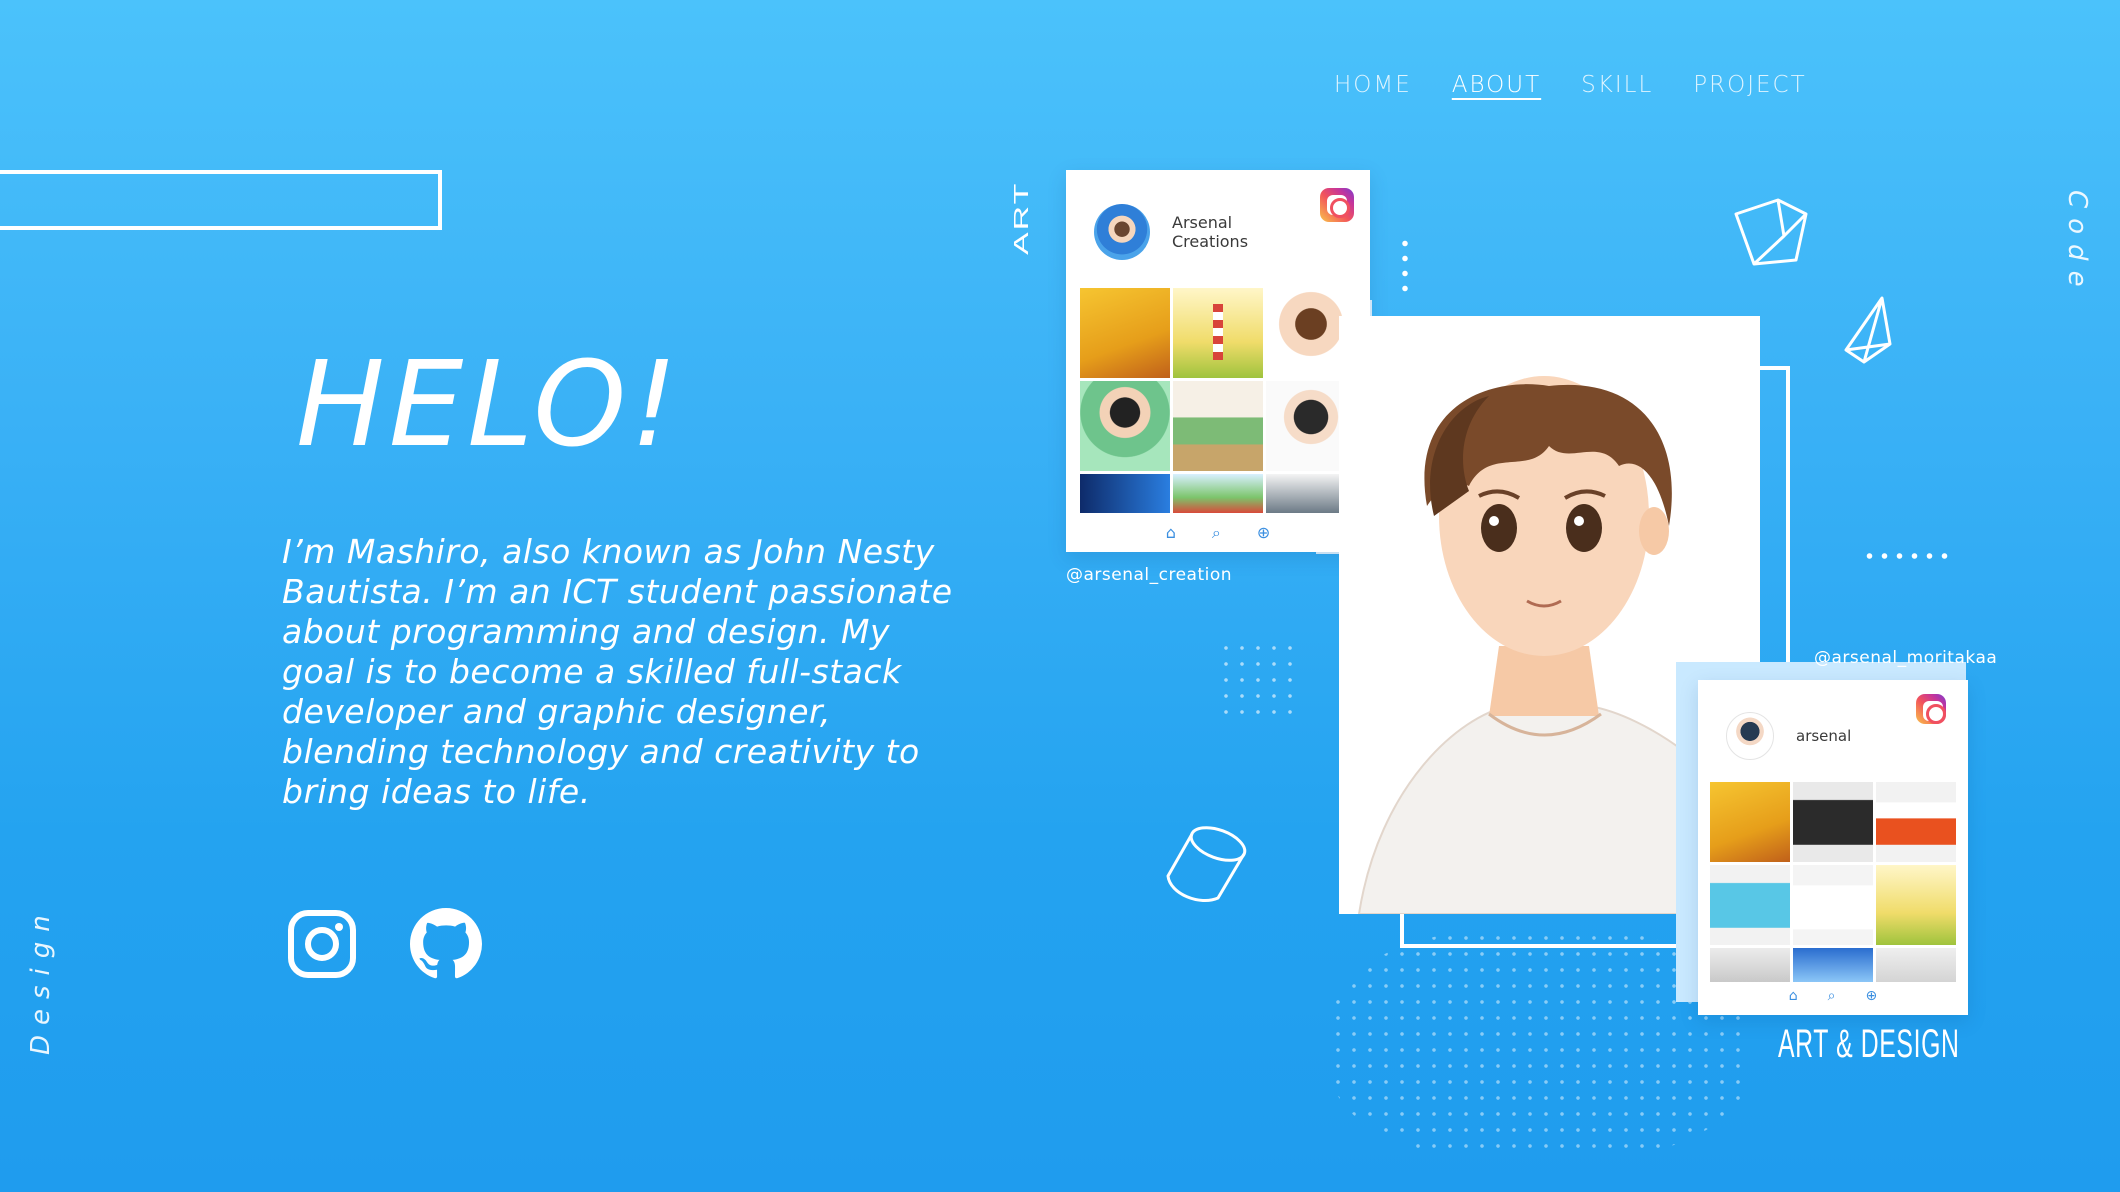 This screenshot has width=2120, height=1192. I want to click on hero-title: HELO!, so click(489, 404).